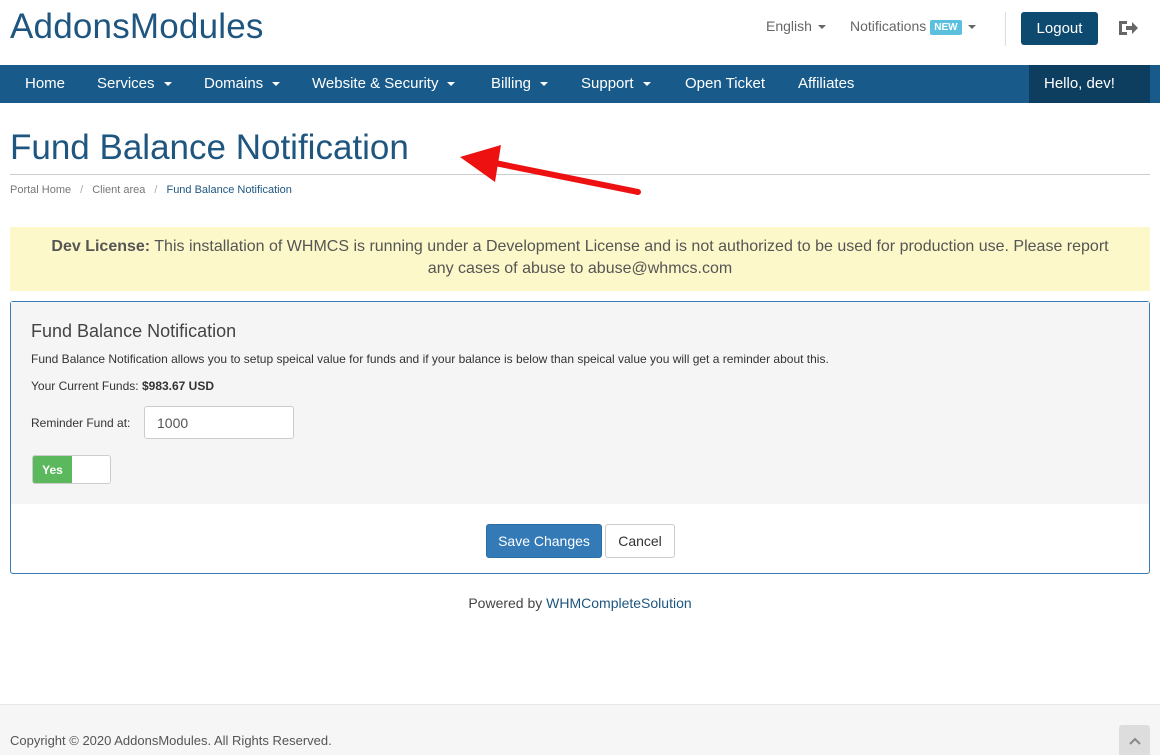 Image resolution: width=1160 pixels, height=755 pixels. I want to click on current-funds-value: $983.67 USD, so click(178, 386).